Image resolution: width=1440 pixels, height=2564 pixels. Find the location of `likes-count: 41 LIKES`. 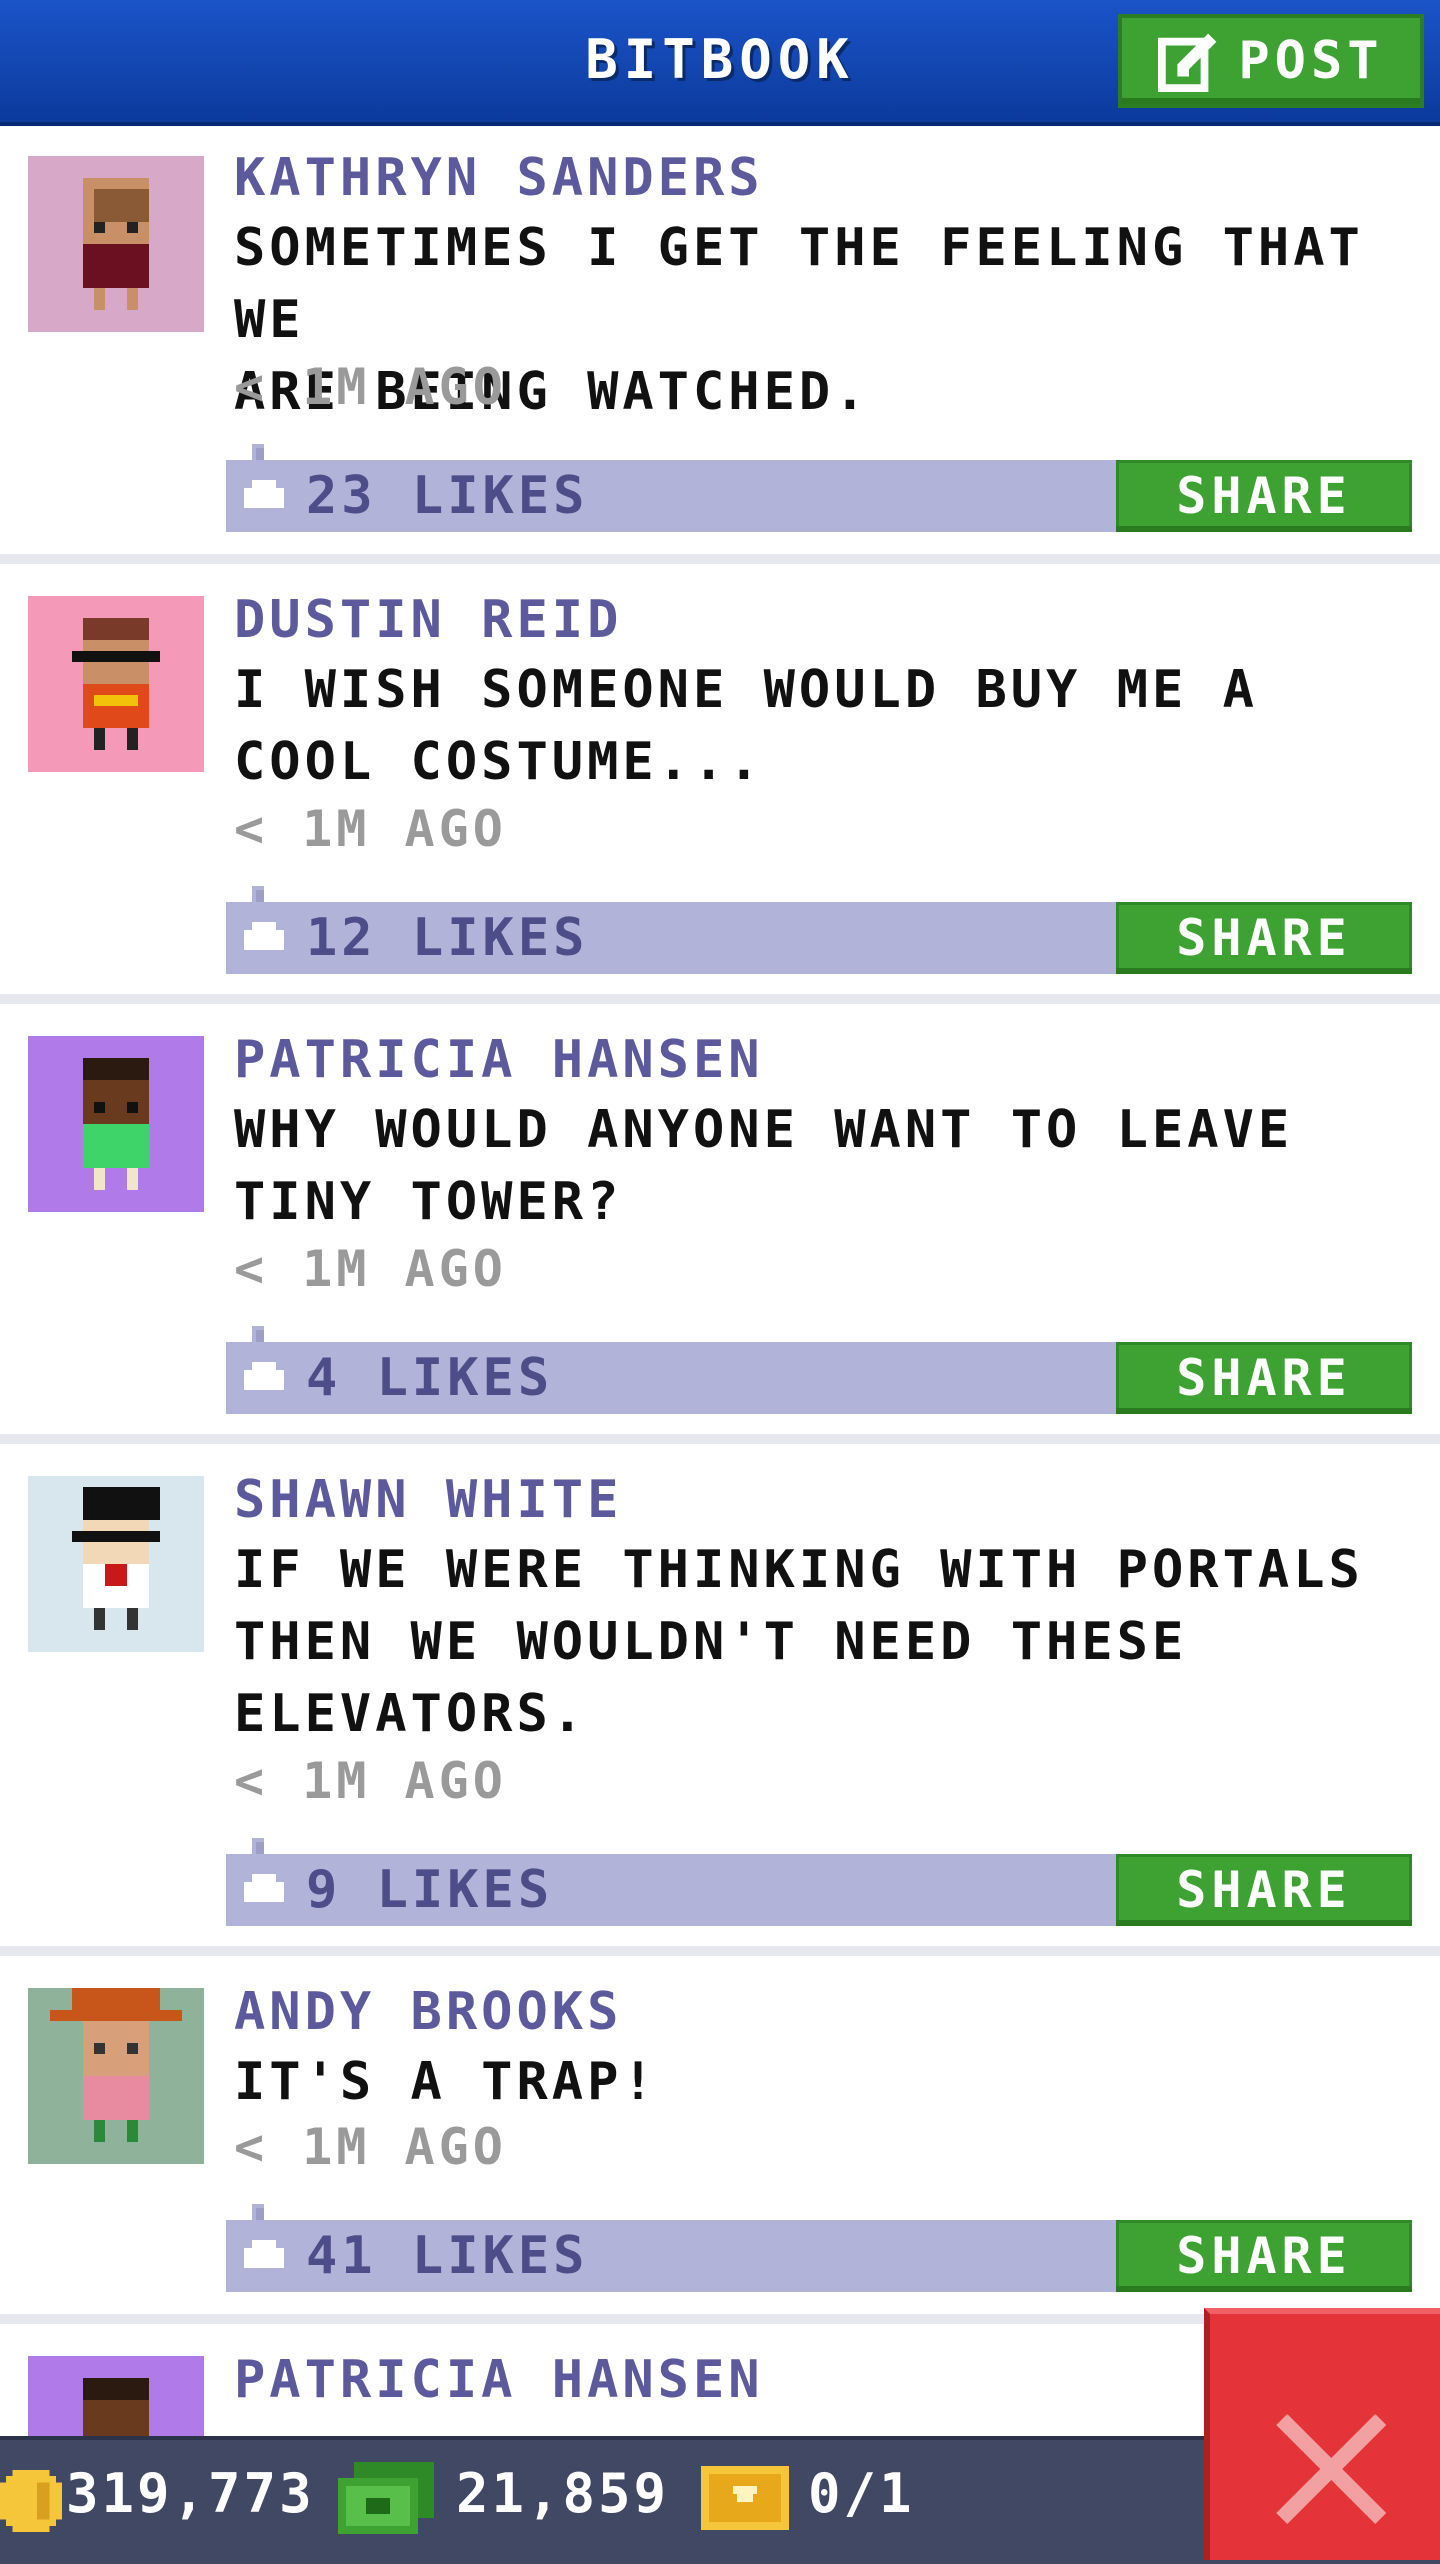

likes-count: 41 LIKES is located at coordinates (447, 2256).